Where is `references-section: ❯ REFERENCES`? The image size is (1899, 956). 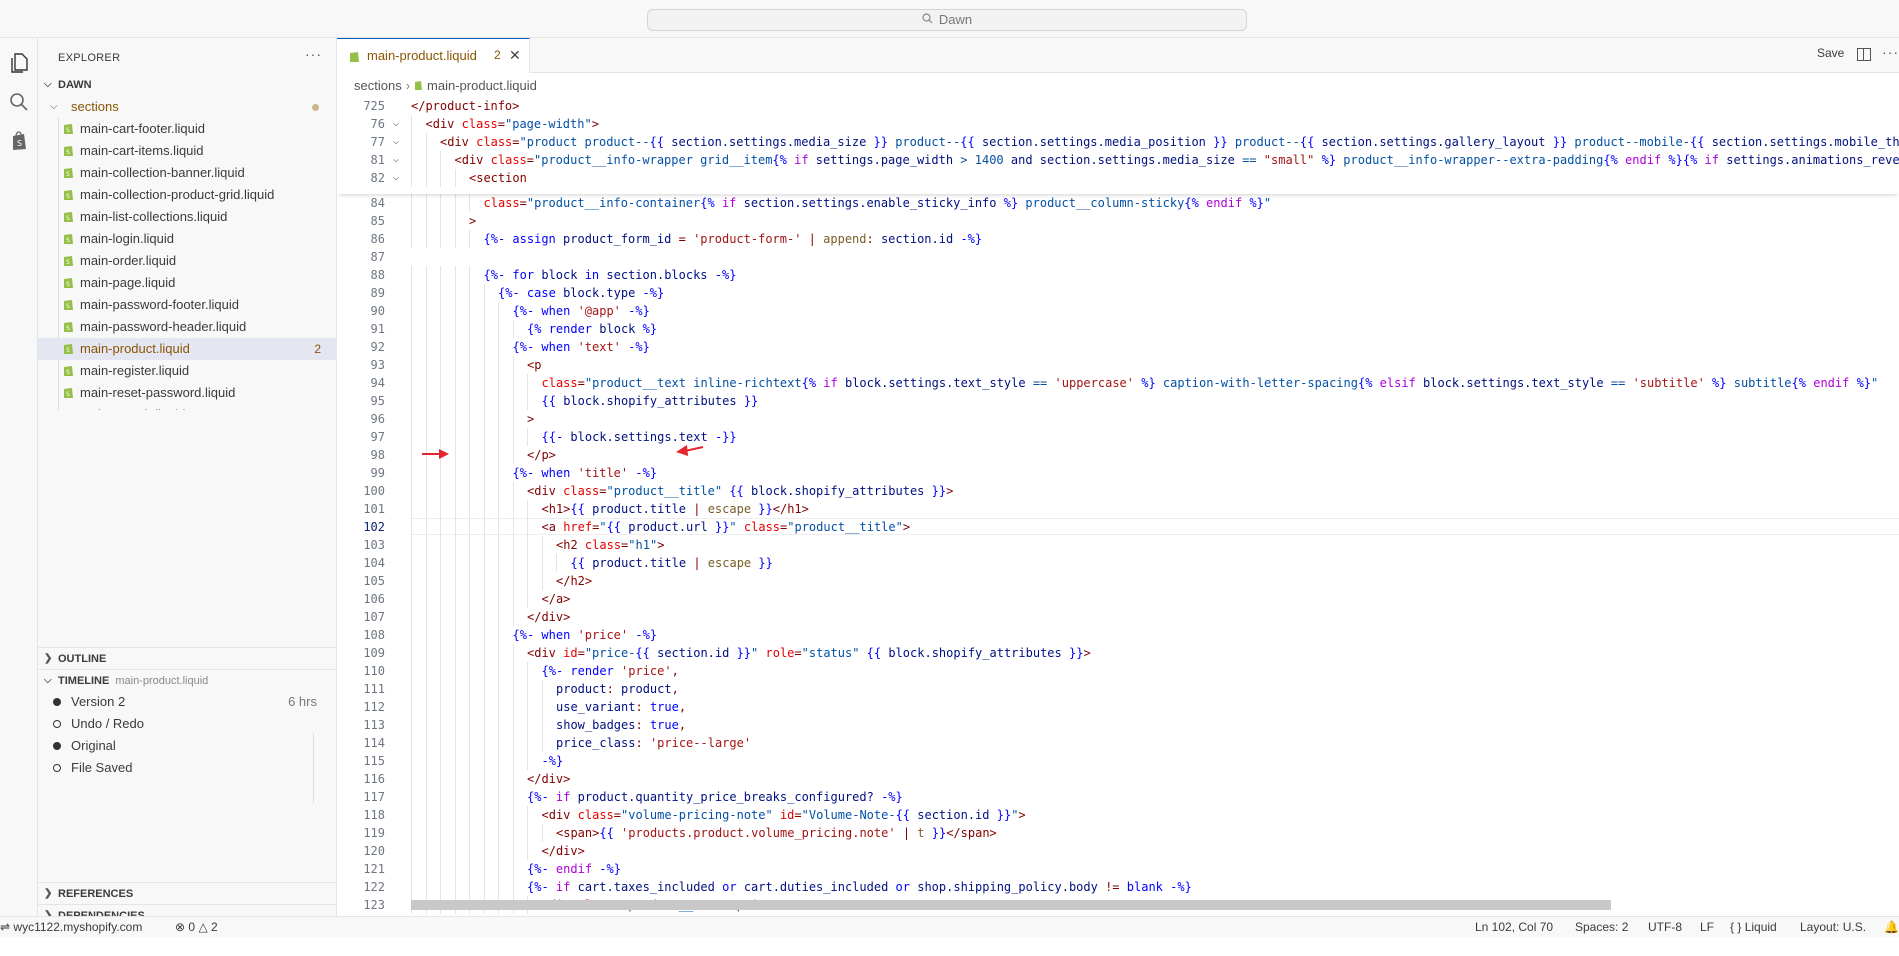
references-section: ❯ REFERENCES is located at coordinates (187, 893).